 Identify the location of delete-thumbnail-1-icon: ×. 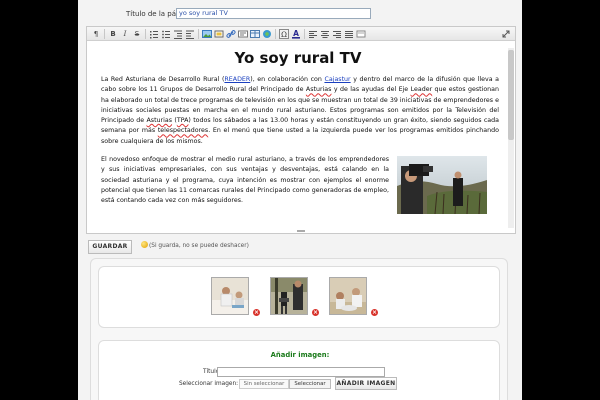
(256, 312).